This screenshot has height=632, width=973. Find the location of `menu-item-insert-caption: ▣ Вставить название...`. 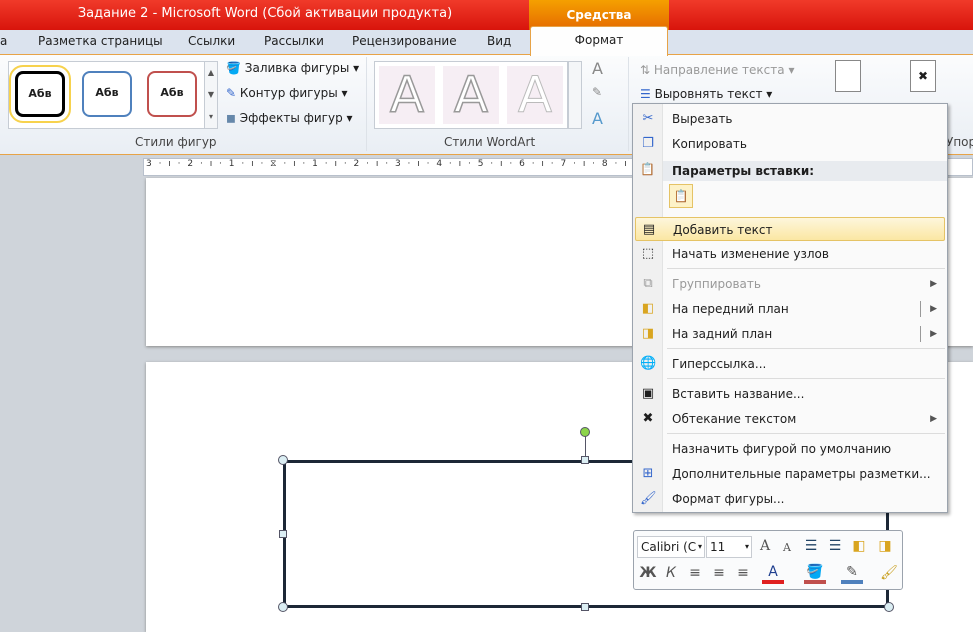

menu-item-insert-caption: ▣ Вставить название... is located at coordinates (790, 394).